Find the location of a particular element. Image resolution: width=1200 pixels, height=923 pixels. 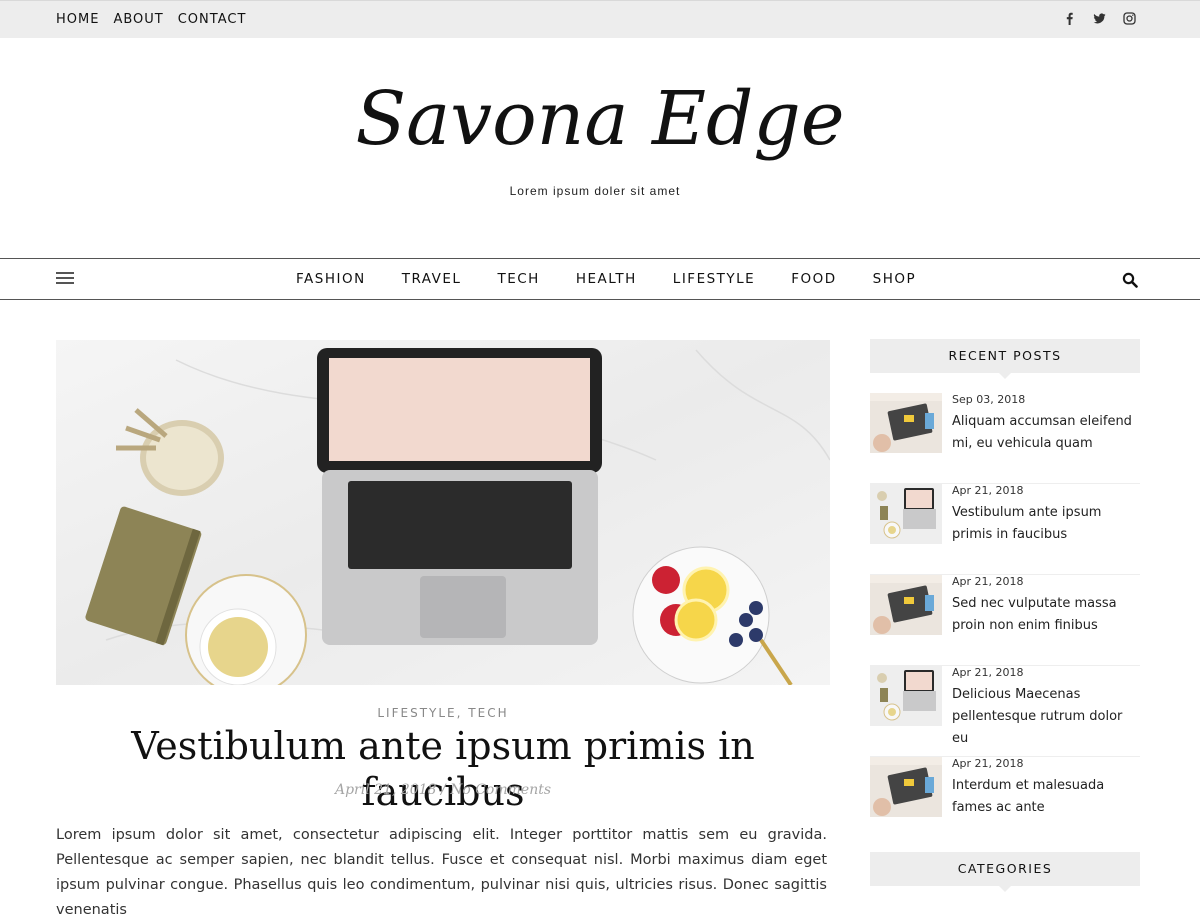

social-links is located at coordinates (1099, 18).